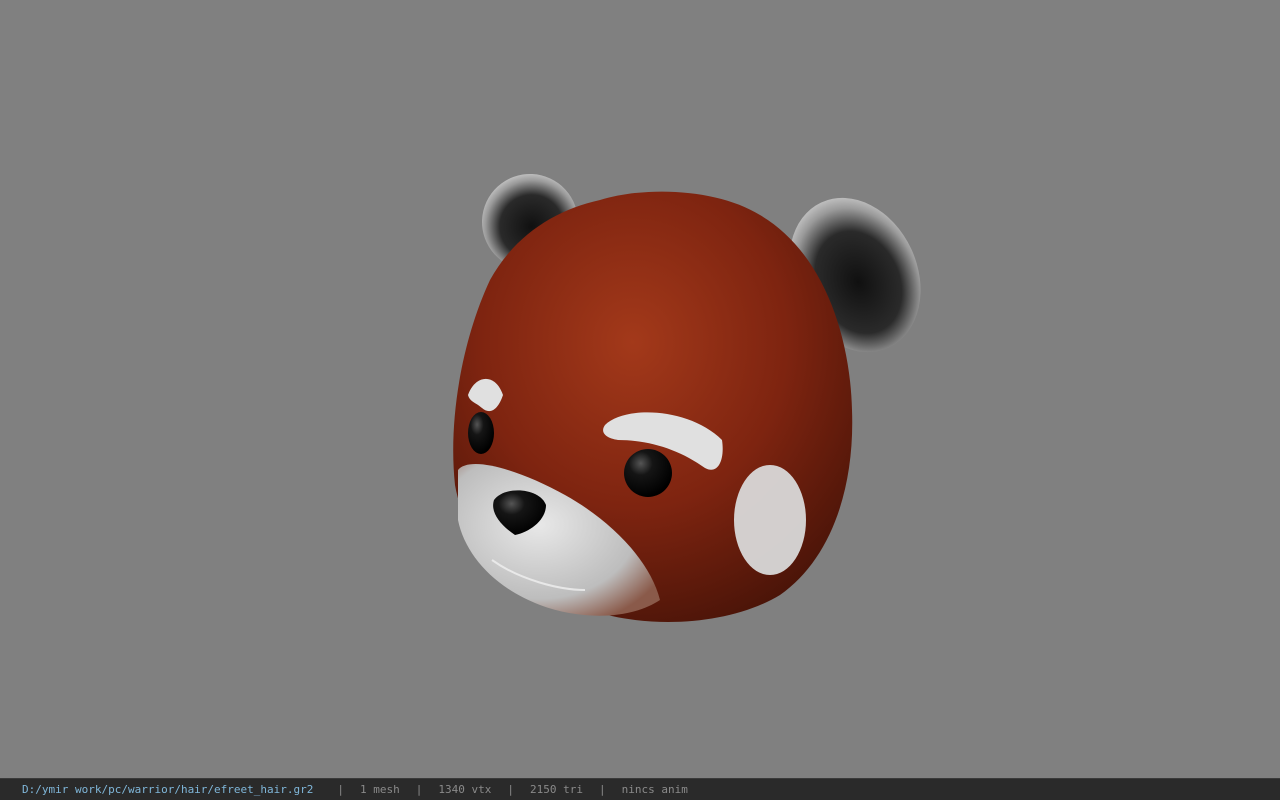 The height and width of the screenshot is (800, 1280). Describe the element at coordinates (380, 789) in the screenshot. I see `mesh-count: 1 mesh` at that location.